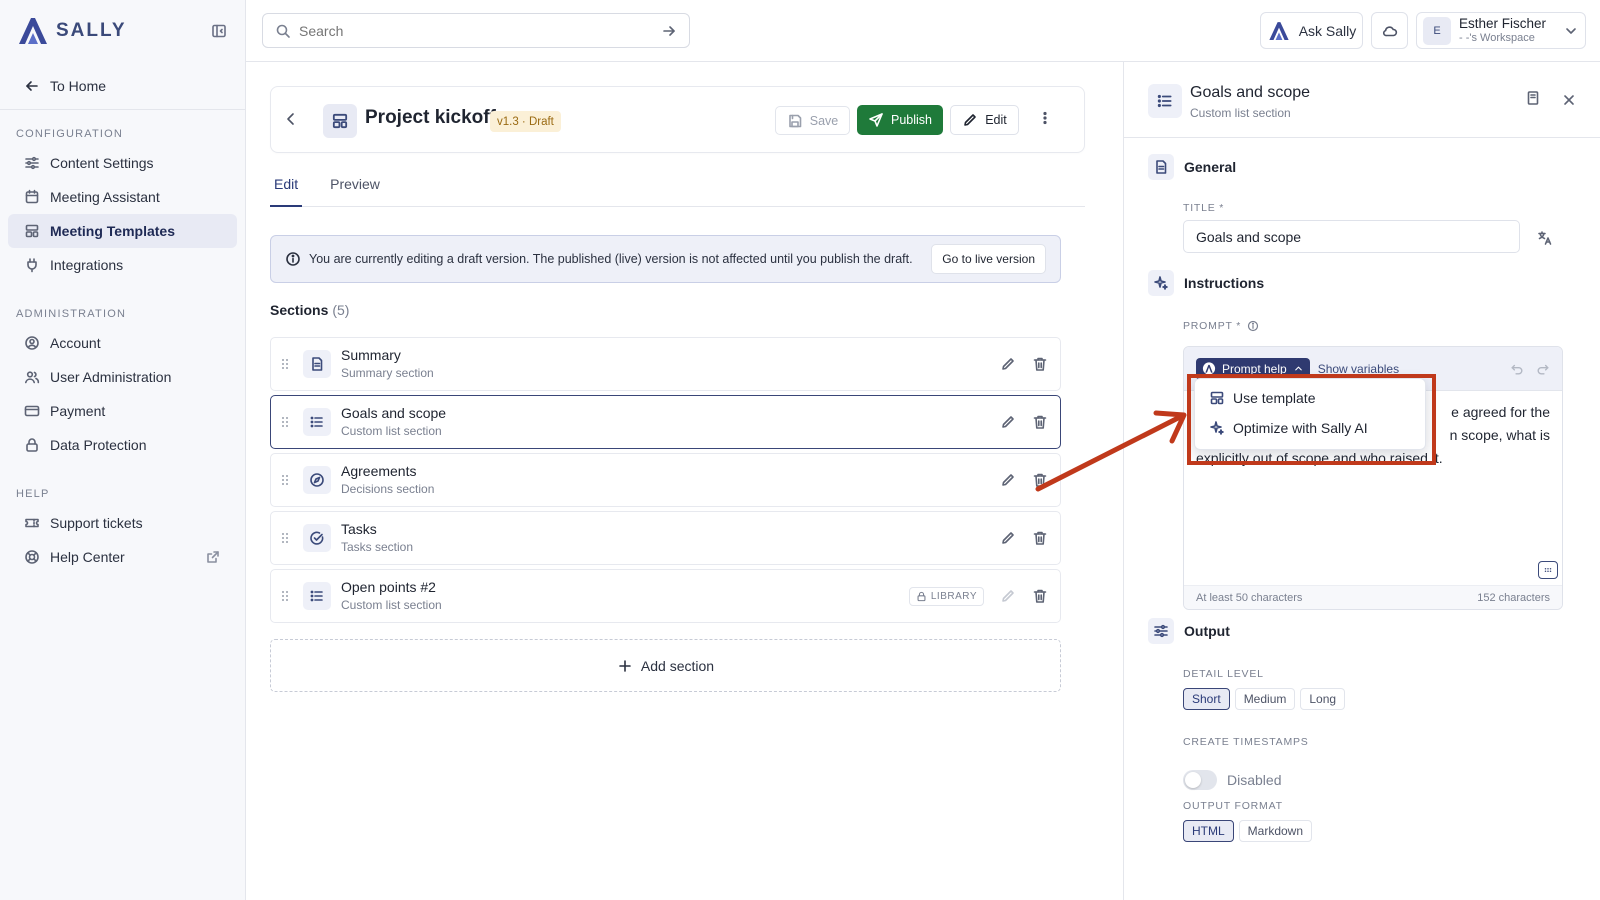  What do you see at coordinates (1249, 597) in the screenshot?
I see `prompt-min-chars: At least 50 characters` at bounding box center [1249, 597].